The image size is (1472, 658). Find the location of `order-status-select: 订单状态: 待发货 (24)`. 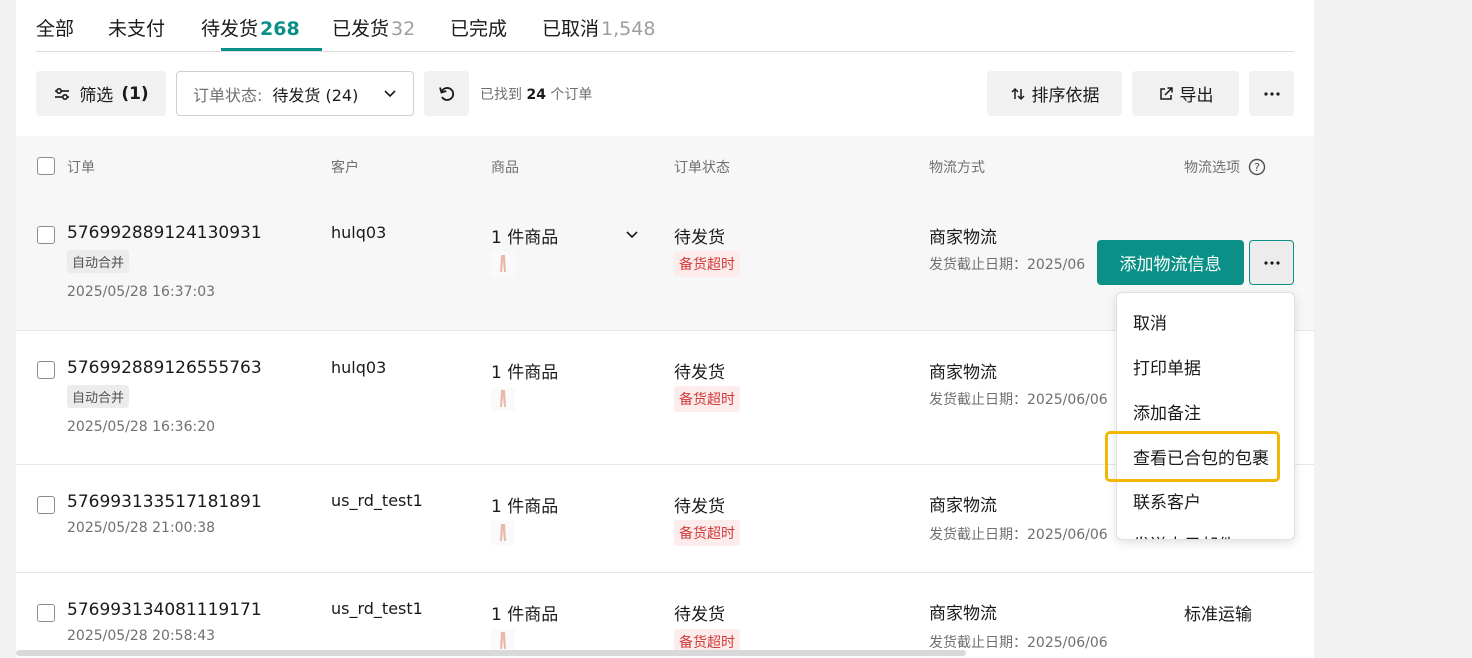

order-status-select: 订单状态: 待发货 (24) is located at coordinates (295, 93).